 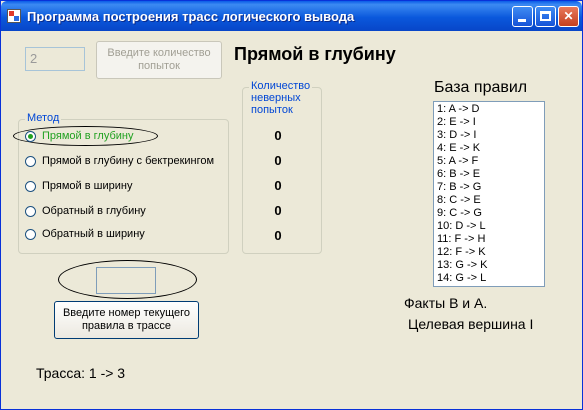 I want to click on rule-item: 6: B -> E, so click(x=489, y=174).